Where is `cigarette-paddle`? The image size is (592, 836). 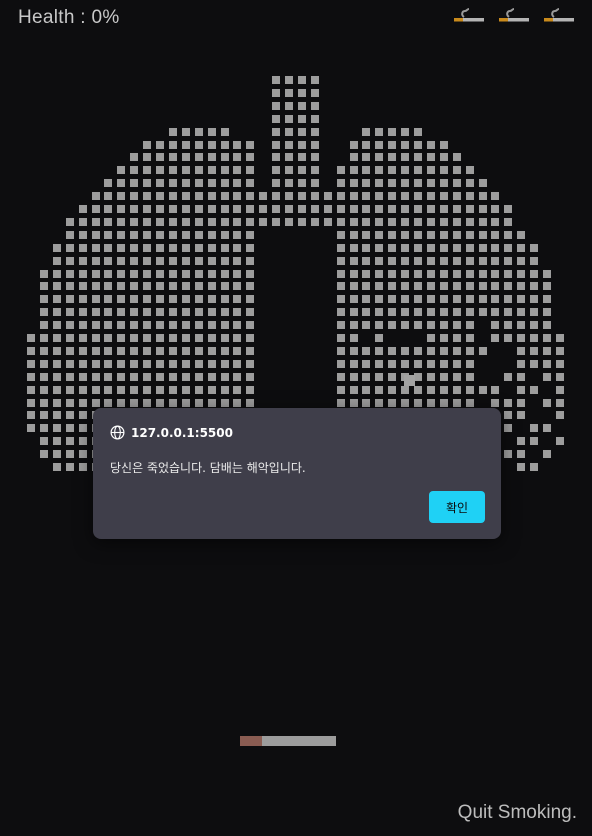 cigarette-paddle is located at coordinates (288, 741).